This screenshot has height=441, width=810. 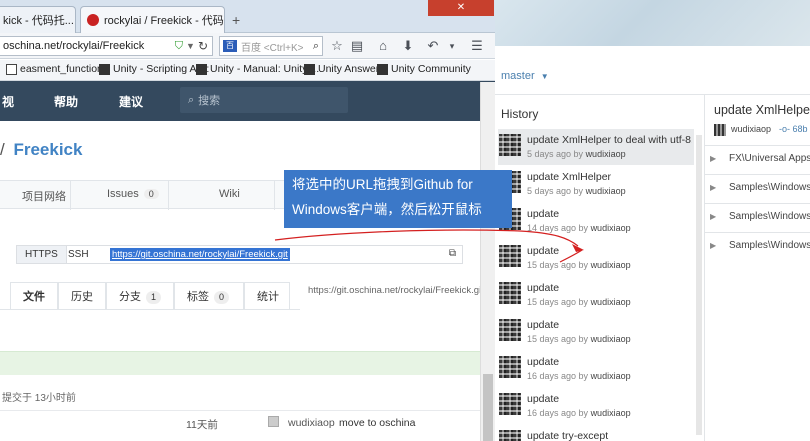 I want to click on menu-icon: ☰, so click(x=477, y=46).